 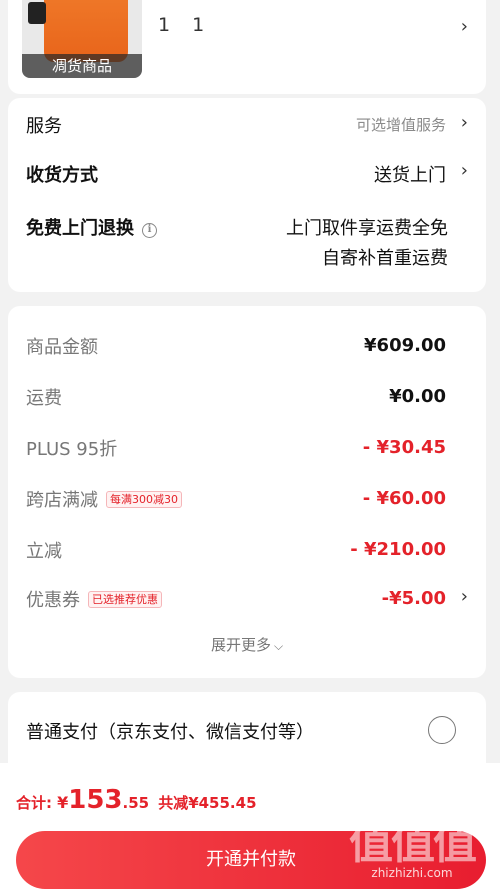 I want to click on product-quantity: 1 1, so click(x=185, y=25).